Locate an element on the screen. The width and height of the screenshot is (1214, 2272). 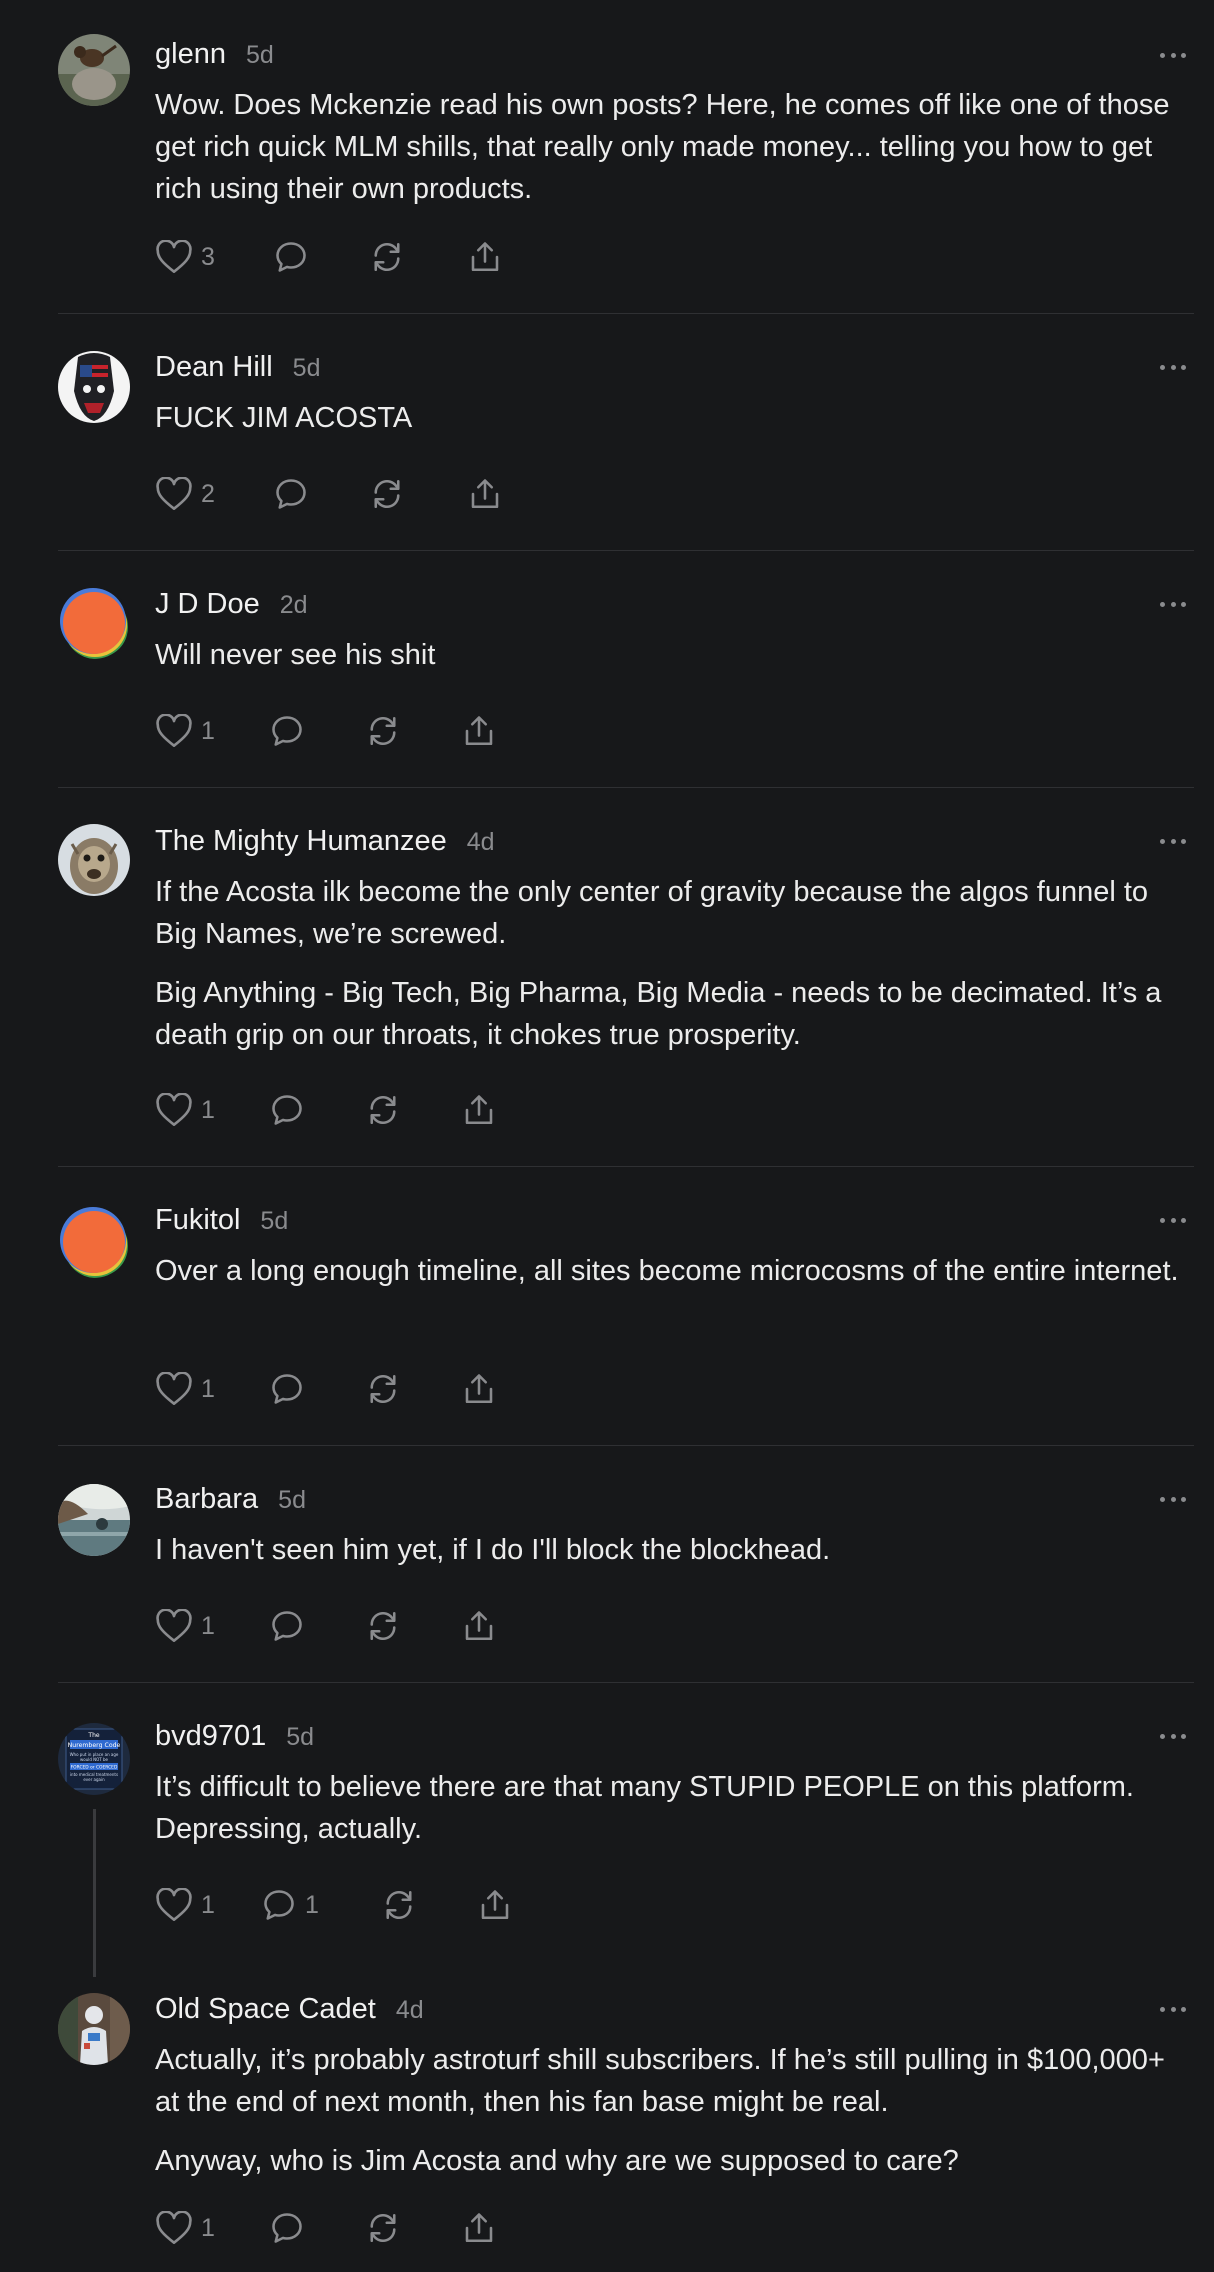
reply-button: 1 is located at coordinates (321, 1905).